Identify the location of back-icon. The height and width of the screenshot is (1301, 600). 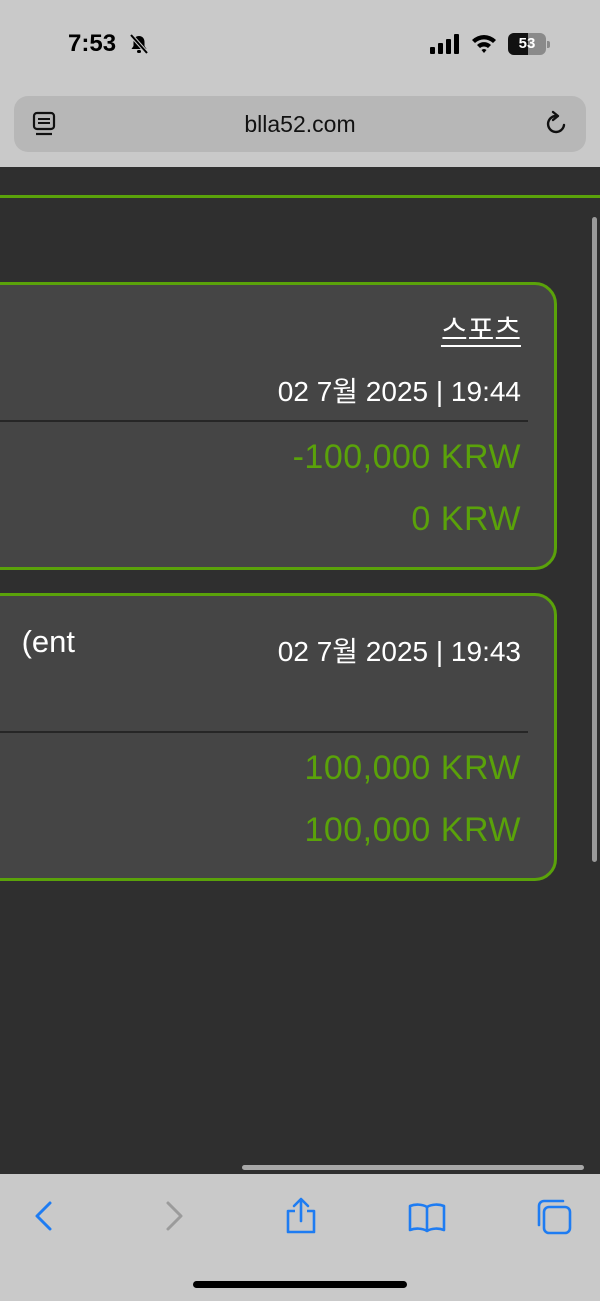
(45, 1217).